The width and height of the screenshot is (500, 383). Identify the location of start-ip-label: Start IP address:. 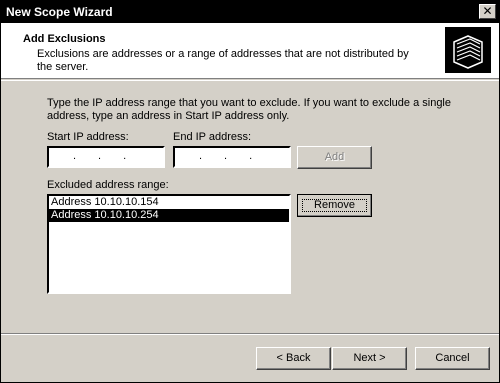
(88, 137).